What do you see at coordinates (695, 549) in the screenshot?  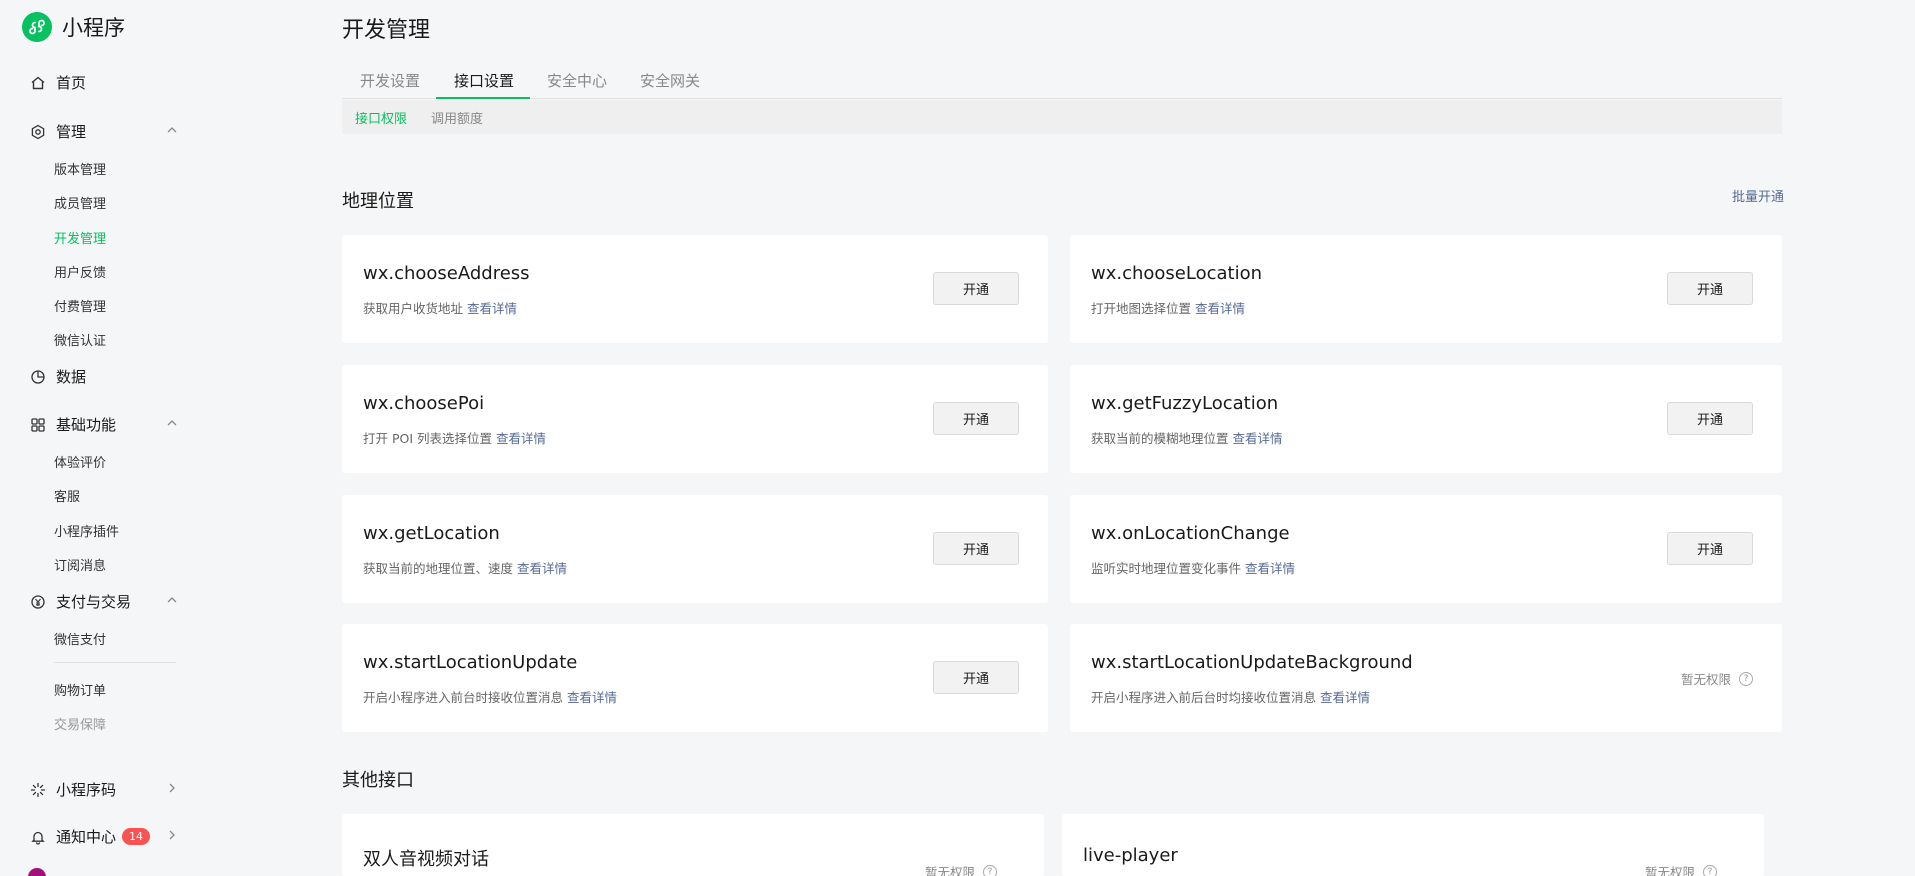 I see `api-card: wx.getLocation 获取当前的地理位置、速度 查看详情 开通` at bounding box center [695, 549].